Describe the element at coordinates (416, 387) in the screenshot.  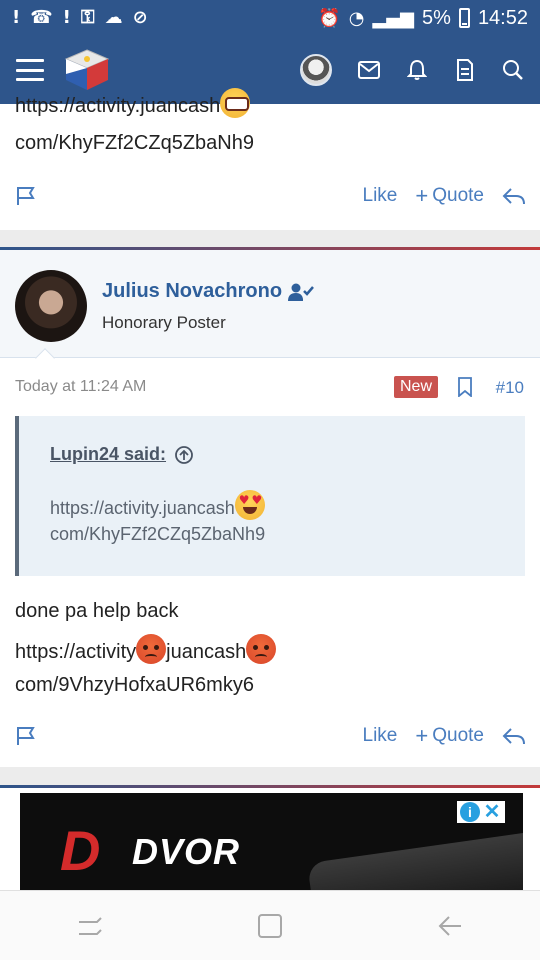
I see `new-badge: New` at that location.